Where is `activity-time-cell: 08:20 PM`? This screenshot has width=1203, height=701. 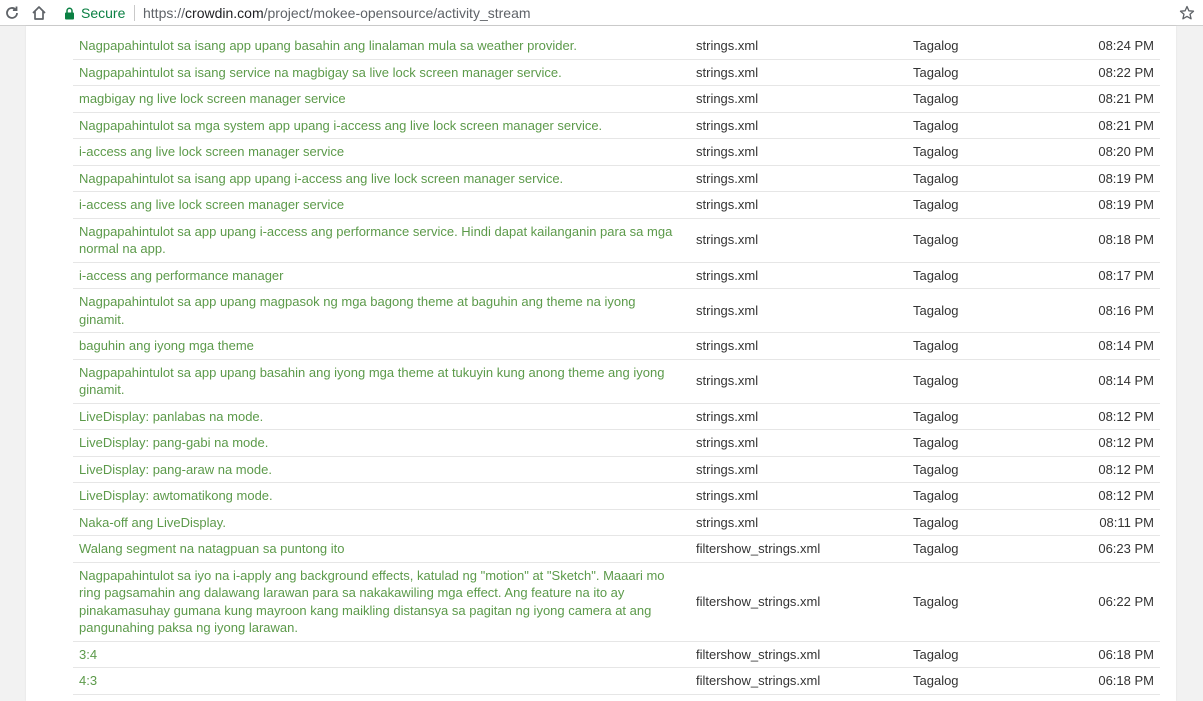
activity-time-cell: 08:20 PM is located at coordinates (1108, 152).